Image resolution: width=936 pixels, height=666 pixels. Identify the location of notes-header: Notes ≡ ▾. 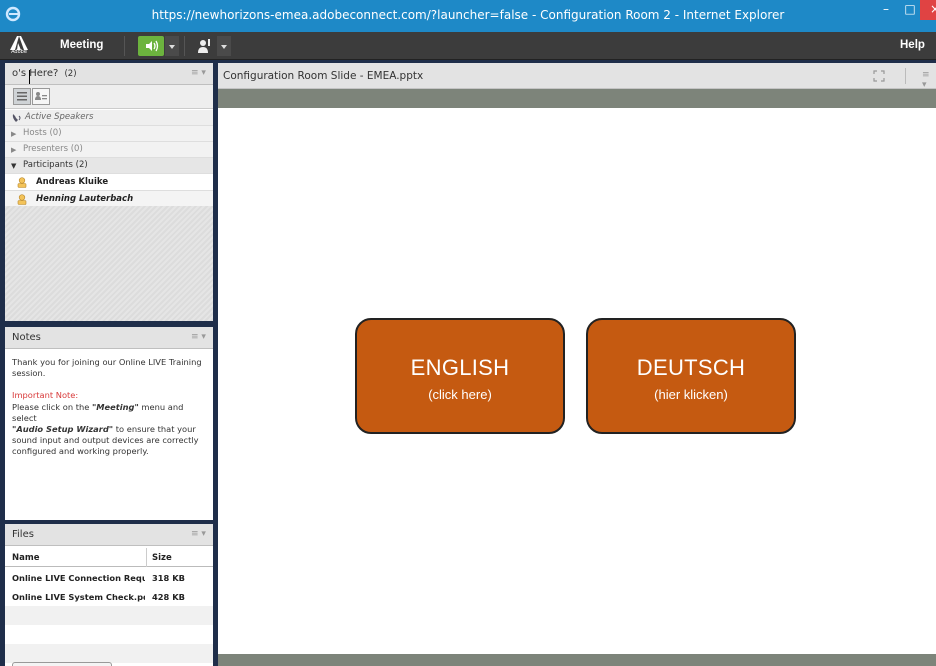
(109, 338).